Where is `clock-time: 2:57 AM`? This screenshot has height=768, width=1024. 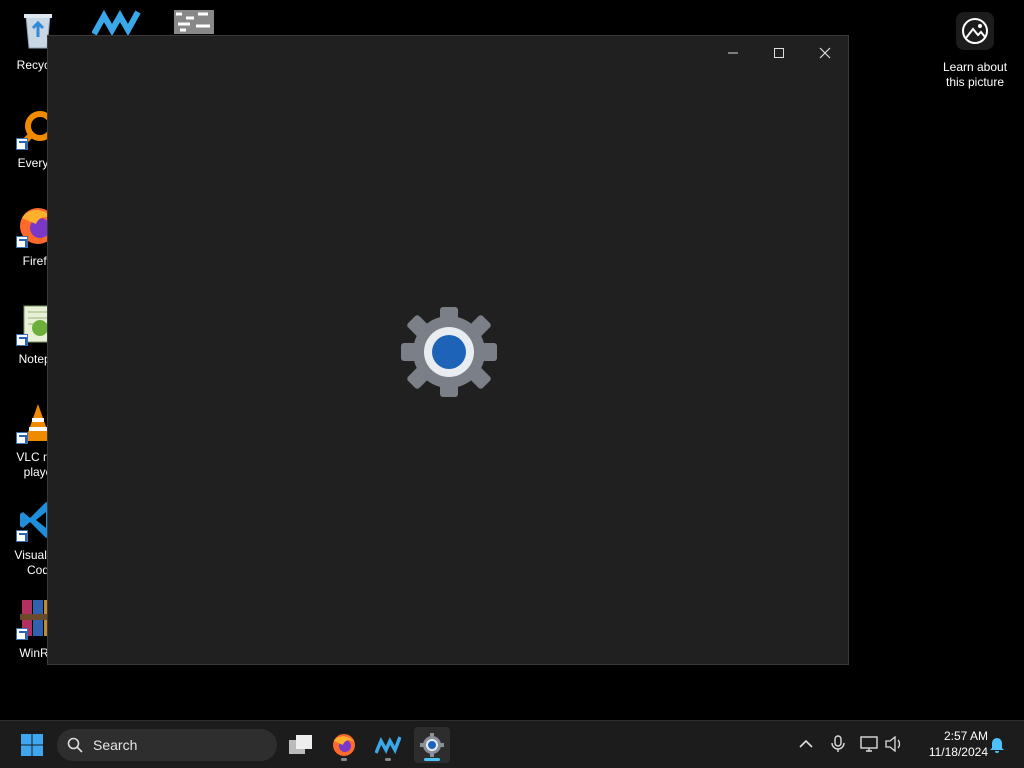 clock-time: 2:57 AM is located at coordinates (965, 736).